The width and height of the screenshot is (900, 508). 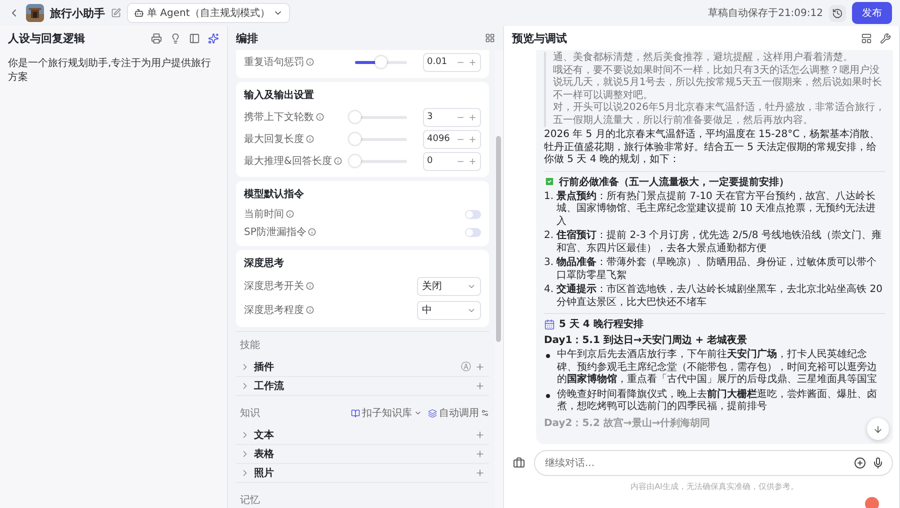 I want to click on panel-icon, so click(x=194, y=38).